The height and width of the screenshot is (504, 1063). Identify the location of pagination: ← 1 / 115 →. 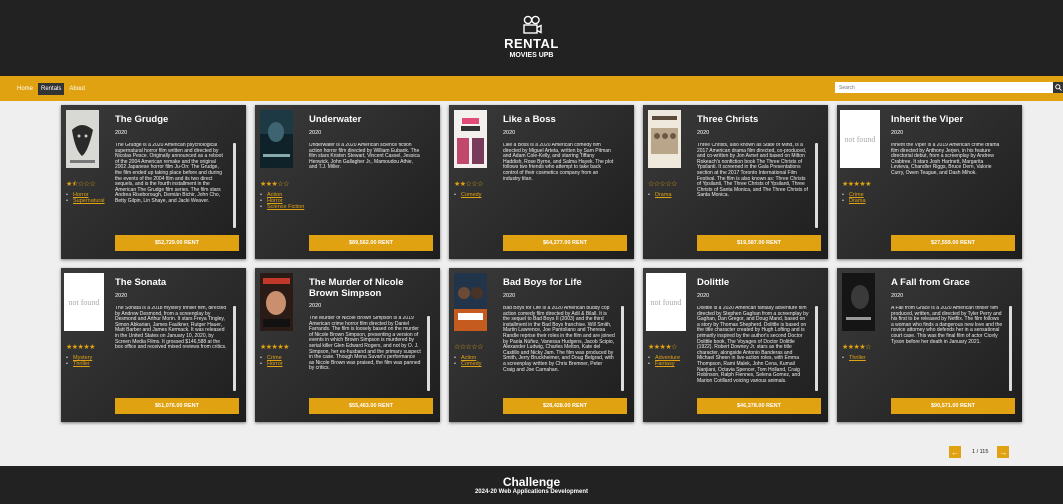
(979, 452).